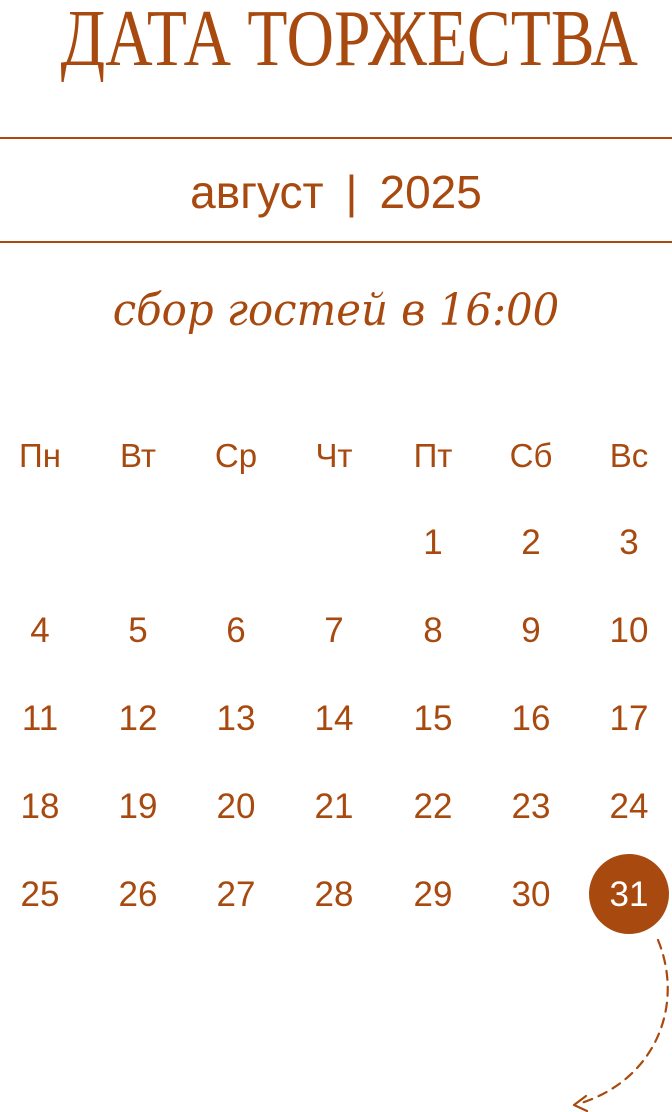 The width and height of the screenshot is (672, 1112). I want to click on weekday-header: Пт, so click(433, 455).